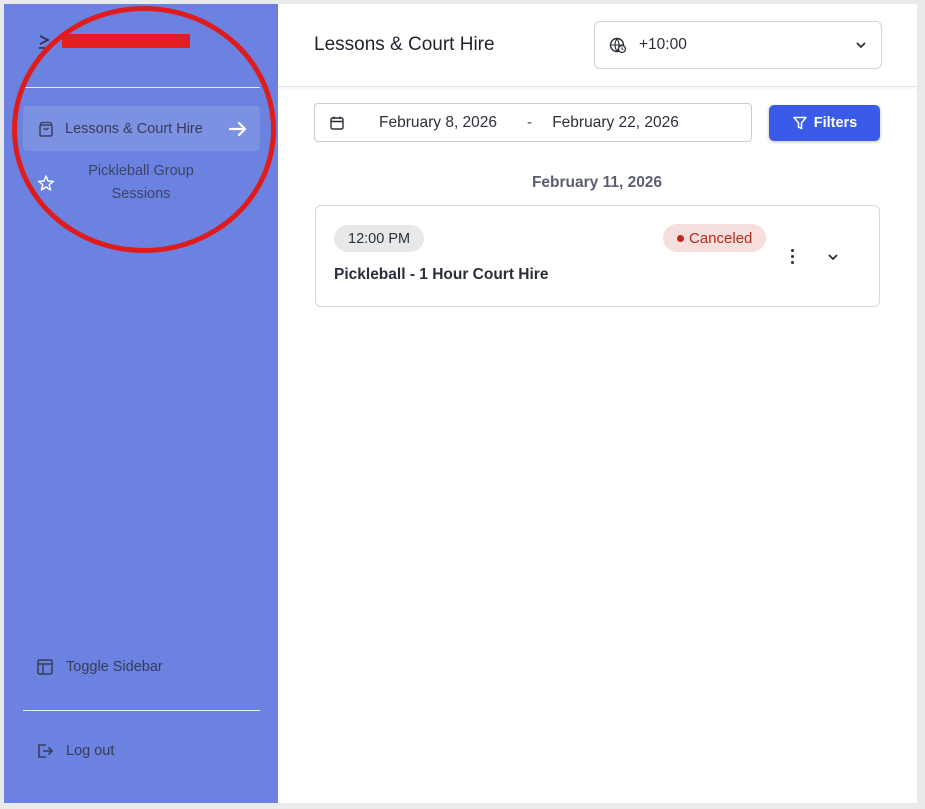  Describe the element at coordinates (597, 182) in the screenshot. I see `schedule-date-heading: February 11, 2026` at that location.